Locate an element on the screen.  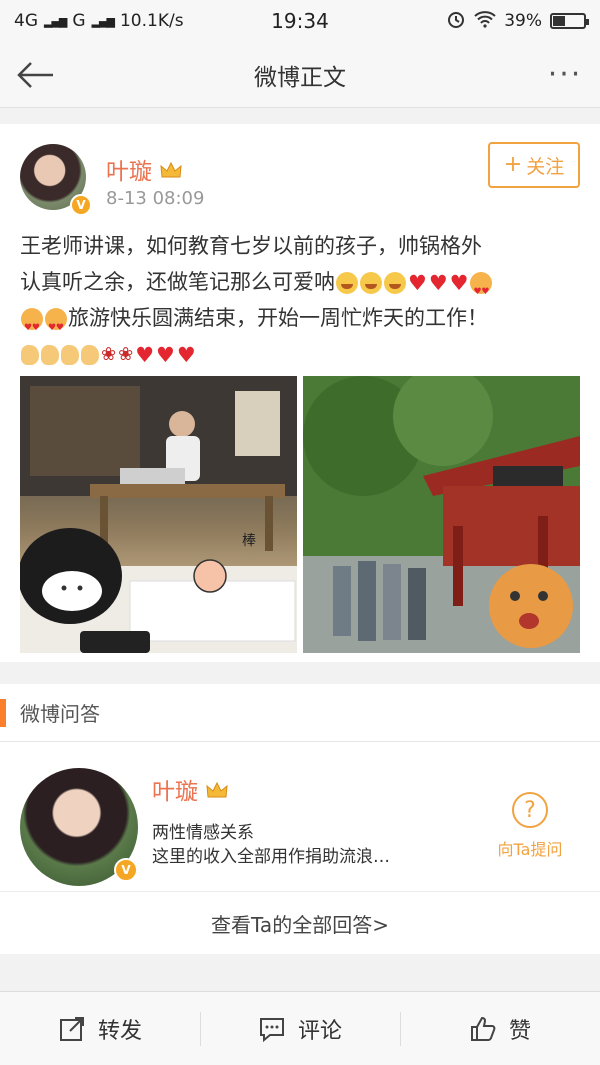
plus-icon: + is located at coordinates (513, 164).